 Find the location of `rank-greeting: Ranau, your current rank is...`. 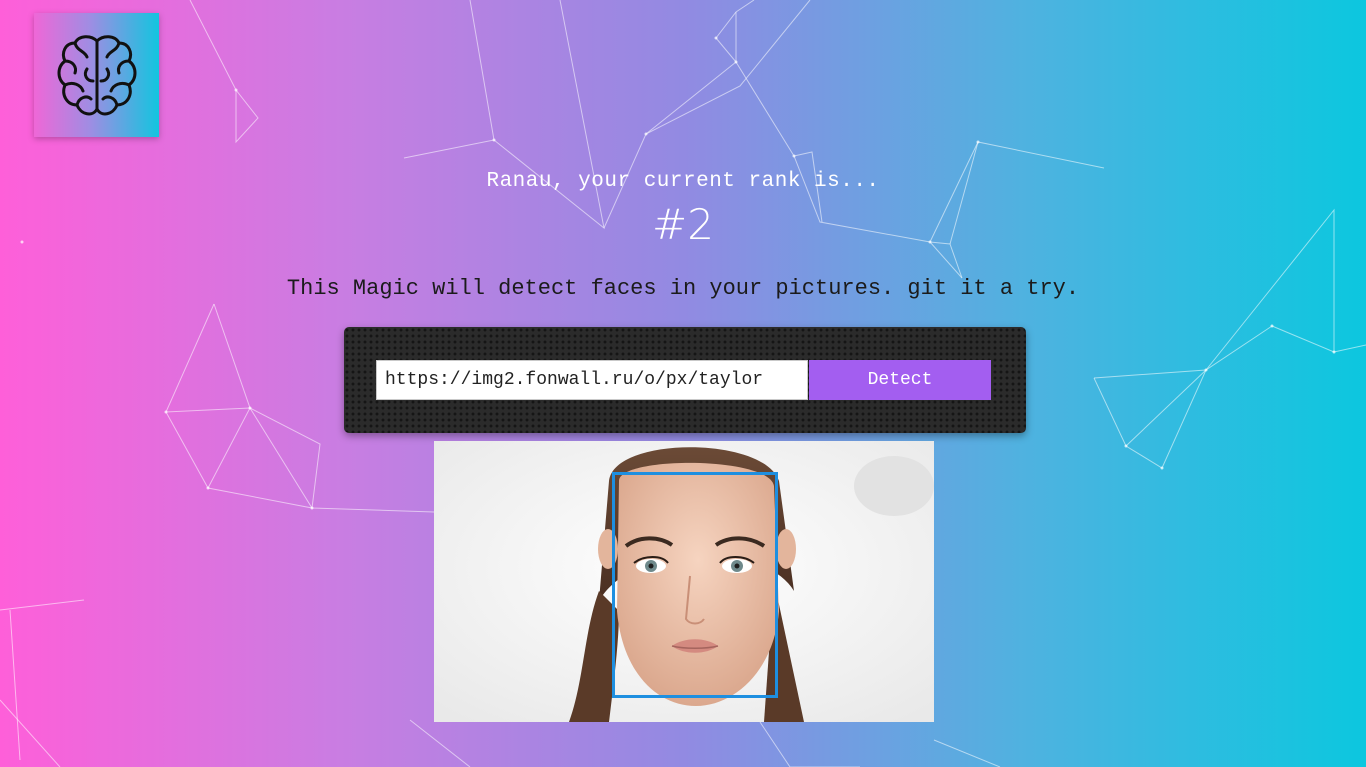

rank-greeting: Ranau, your current rank is... is located at coordinates (683, 181).